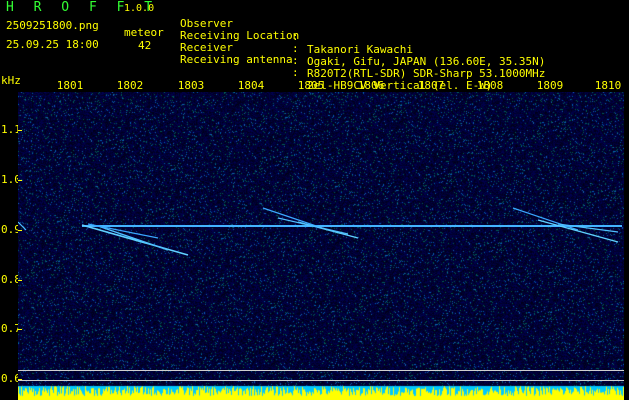 The image size is (629, 400). What do you see at coordinates (321, 390) in the screenshot?
I see `signal-level-strip` at bounding box center [321, 390].